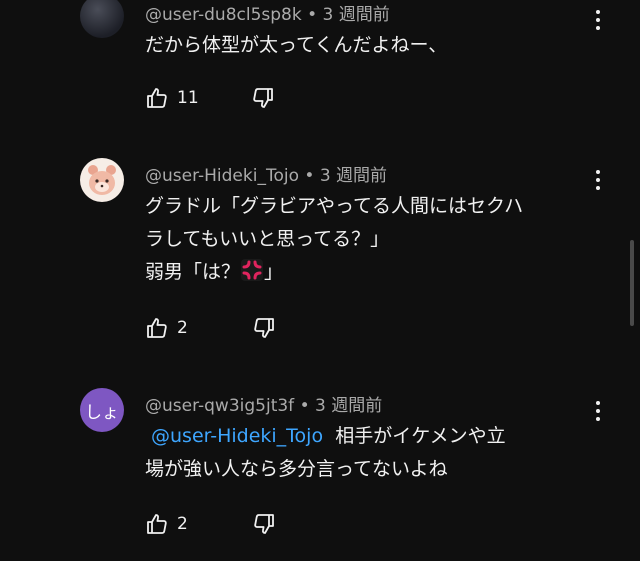  What do you see at coordinates (632, 283) in the screenshot?
I see `scrollbar` at bounding box center [632, 283].